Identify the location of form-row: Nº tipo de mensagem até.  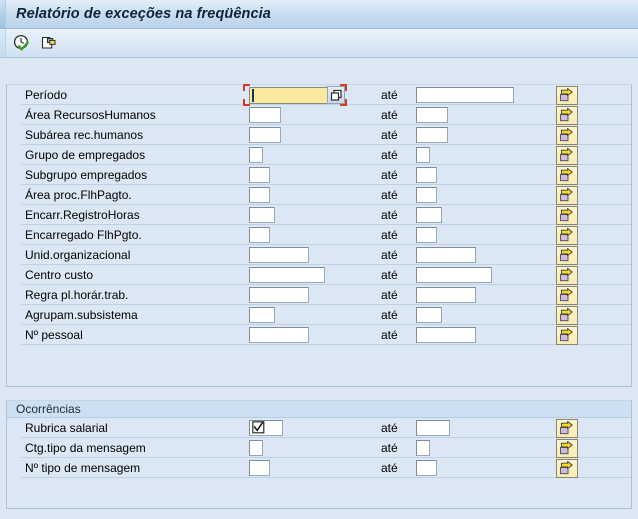
(319, 468).